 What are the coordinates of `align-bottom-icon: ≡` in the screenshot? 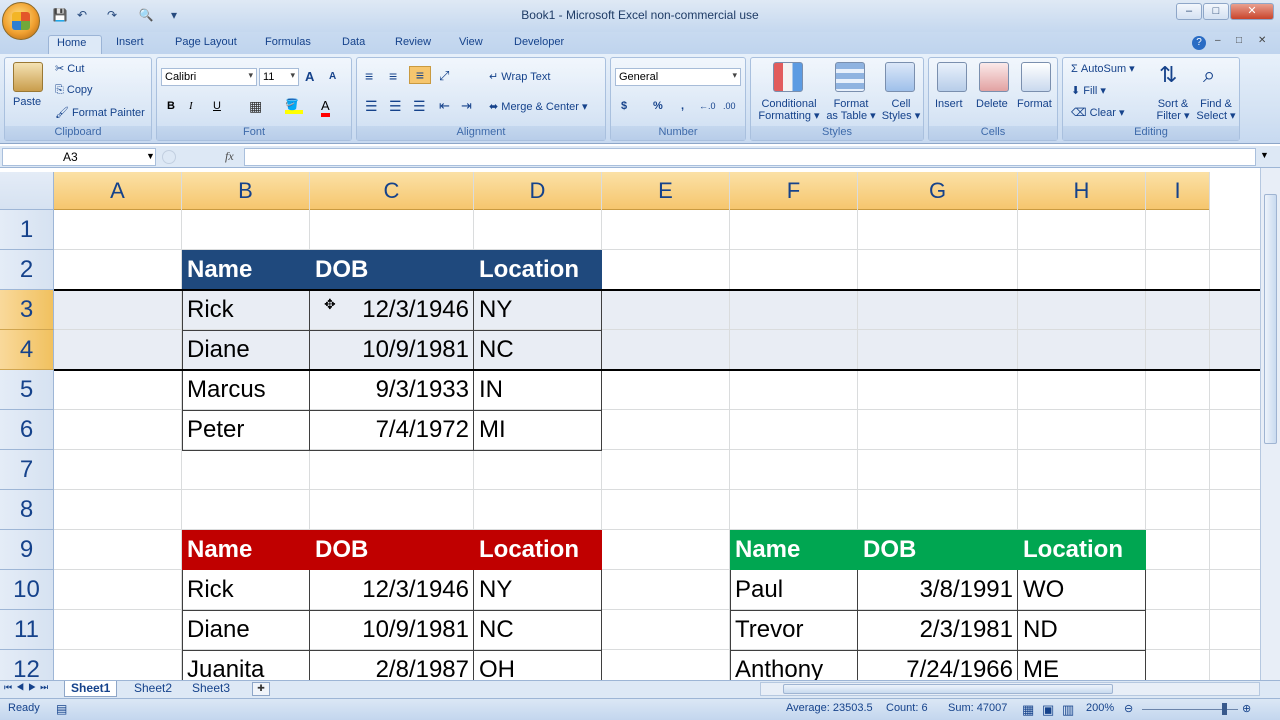 It's located at (420, 75).